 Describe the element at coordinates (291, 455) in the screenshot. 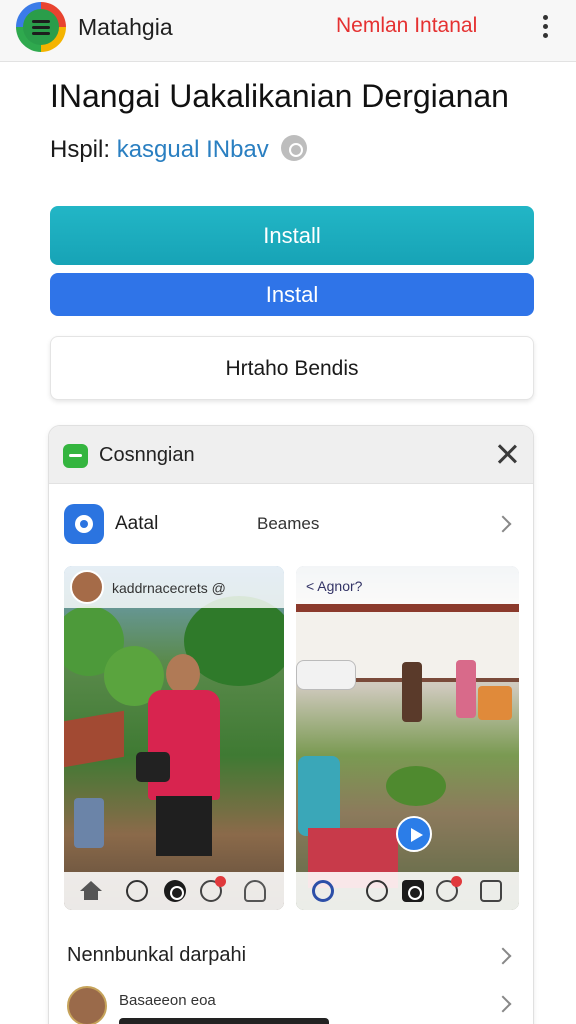

I see `card-header: Cosnngian` at that location.